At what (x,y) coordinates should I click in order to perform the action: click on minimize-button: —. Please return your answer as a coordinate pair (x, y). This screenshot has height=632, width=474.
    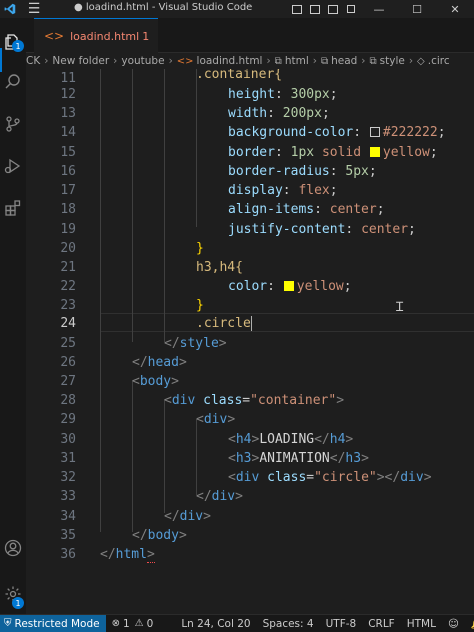
    Looking at the image, I should click on (379, 9).